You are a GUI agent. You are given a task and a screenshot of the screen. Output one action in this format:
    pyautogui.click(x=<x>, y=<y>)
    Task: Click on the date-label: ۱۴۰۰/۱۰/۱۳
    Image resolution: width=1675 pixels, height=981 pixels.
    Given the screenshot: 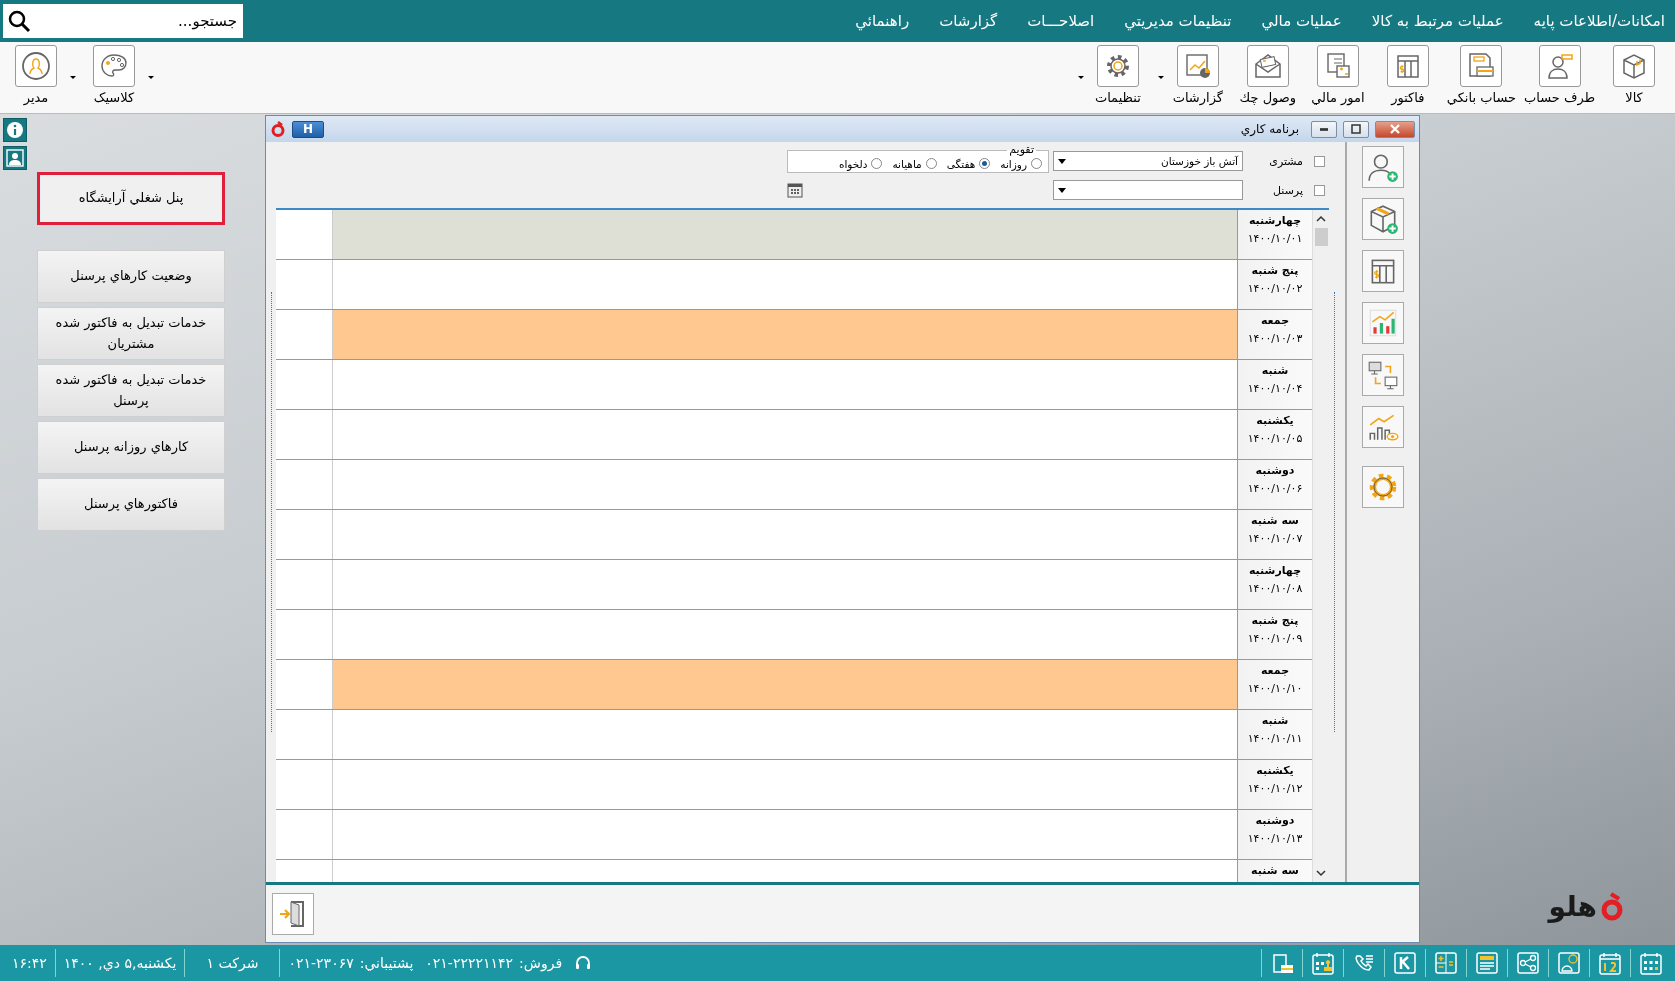 What is the action you would take?
    pyautogui.click(x=1275, y=838)
    